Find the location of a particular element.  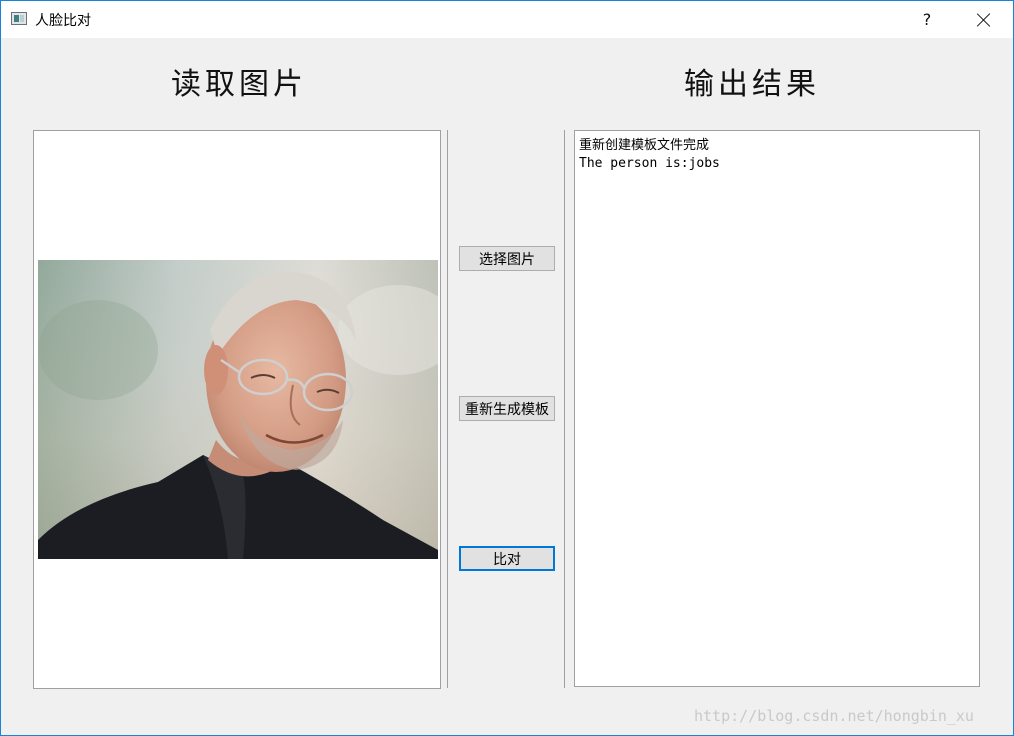

close-button is located at coordinates (984, 19).